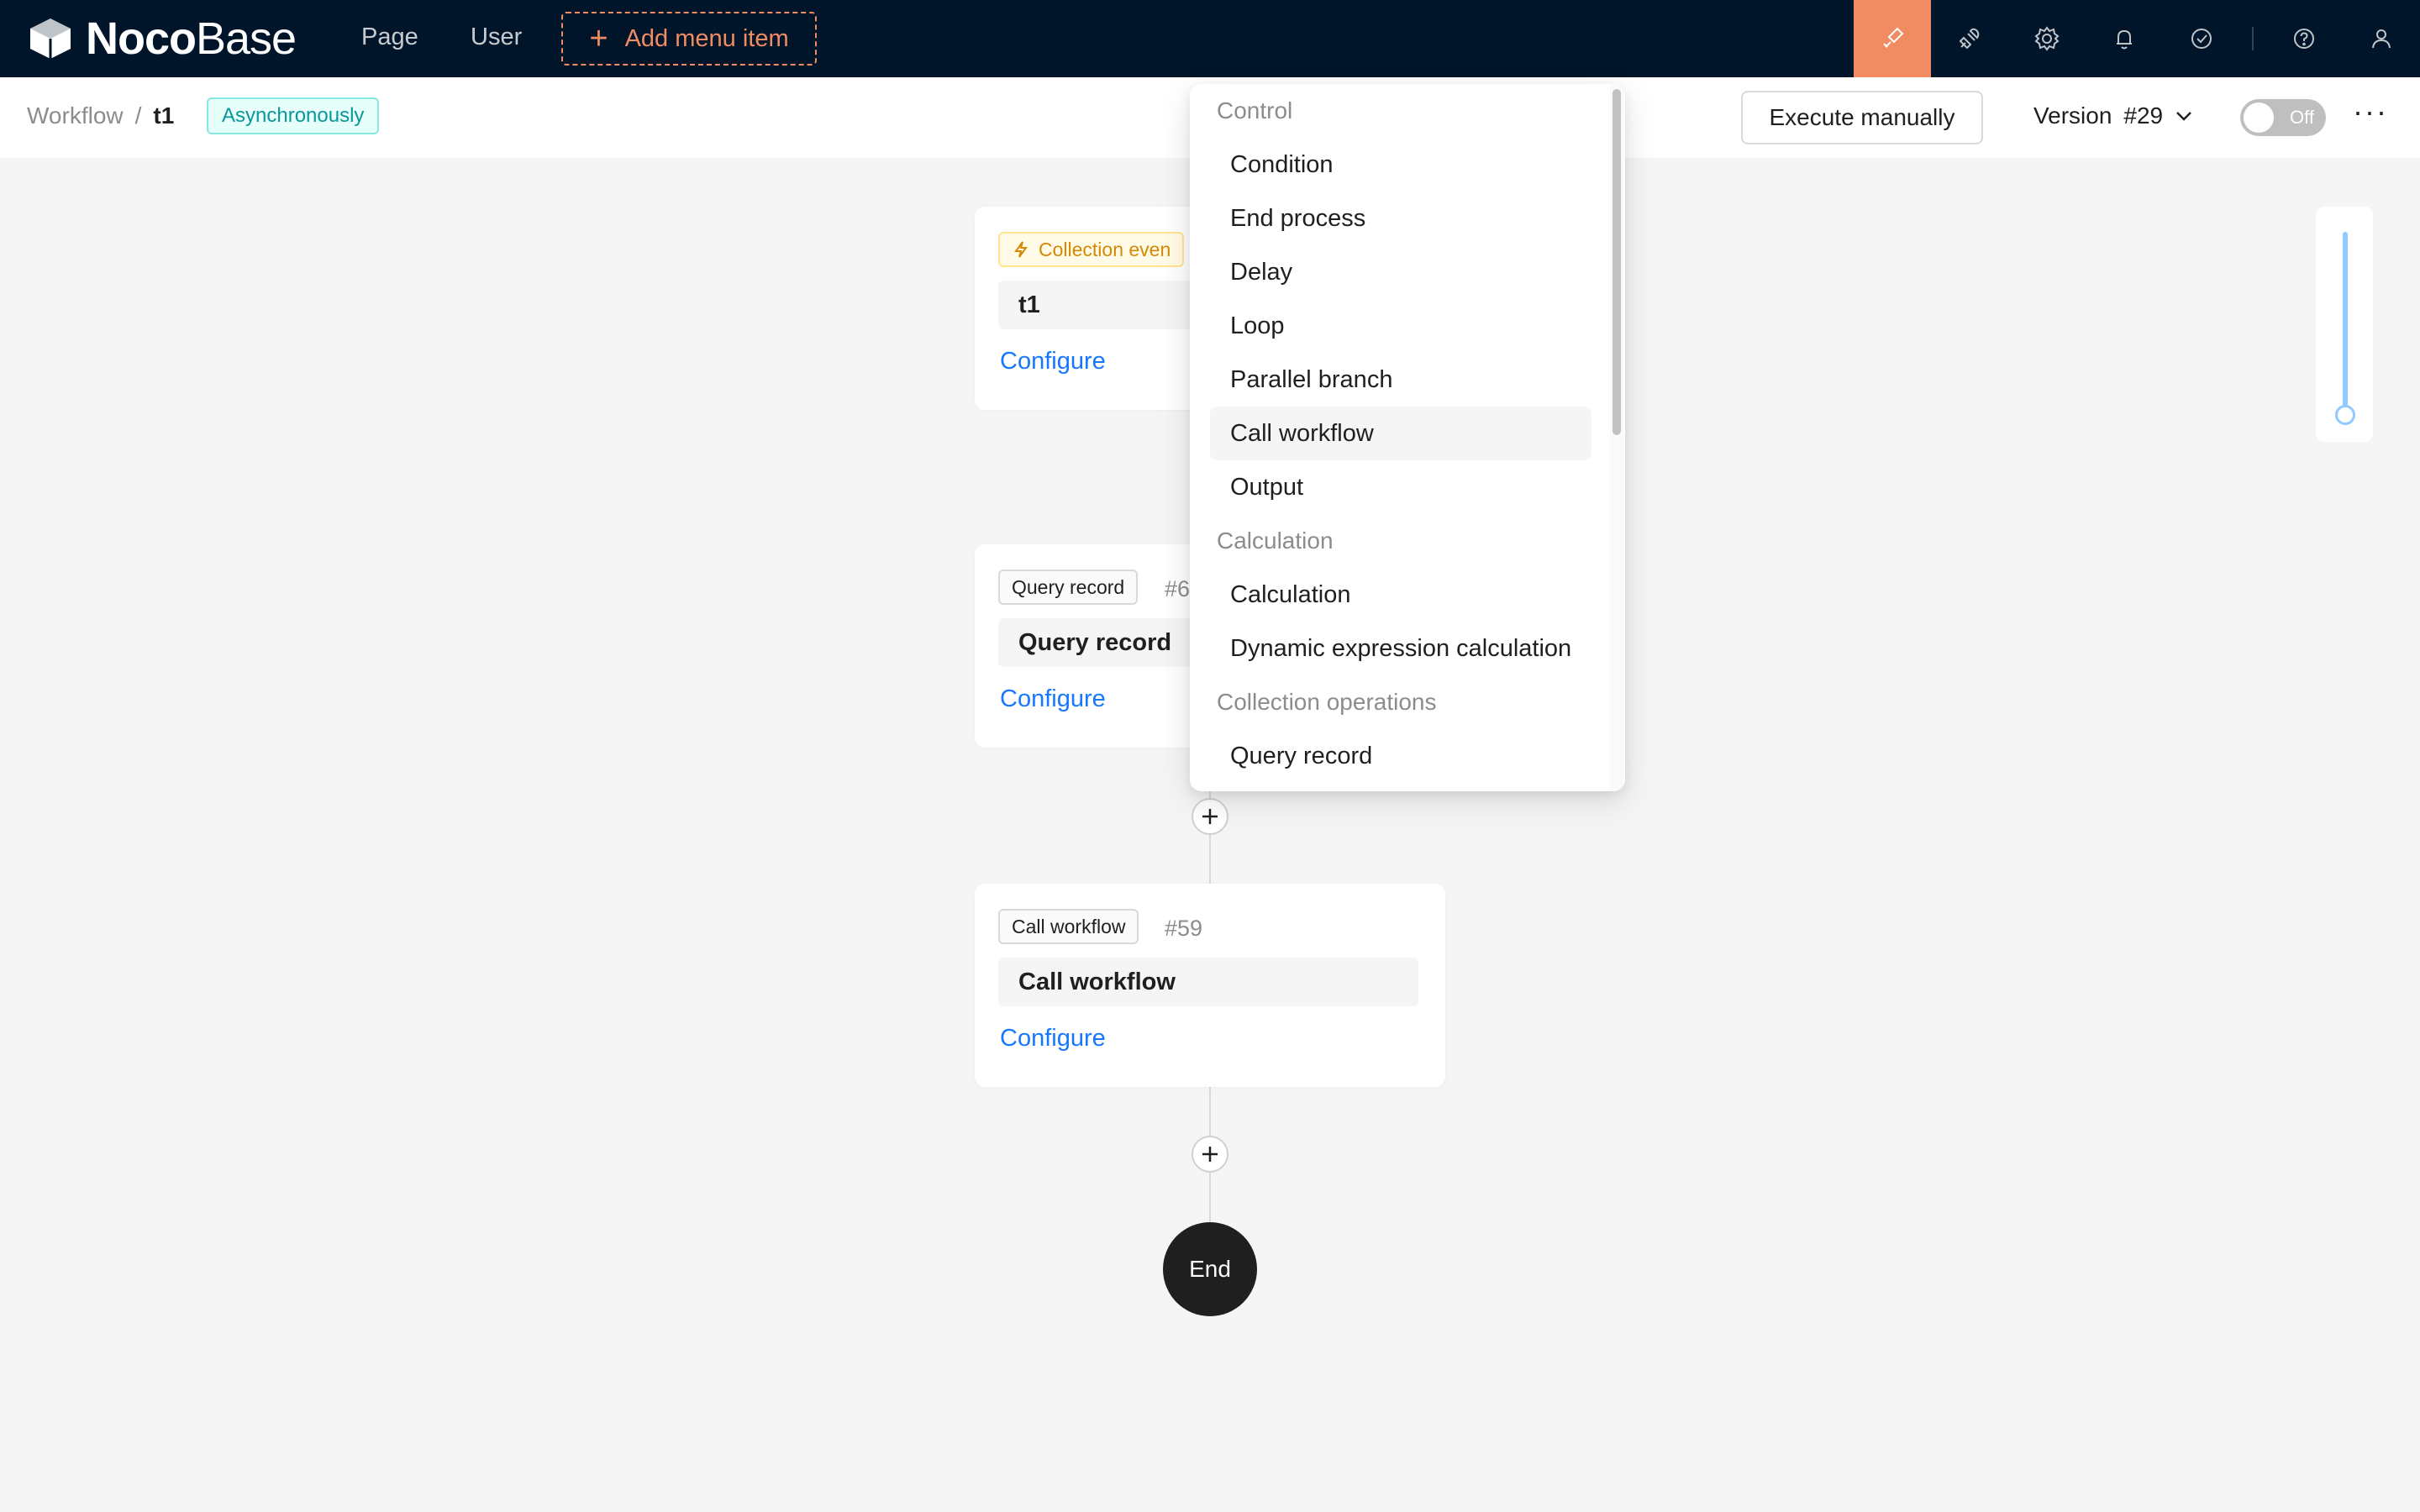 The width and height of the screenshot is (2420, 1512). I want to click on top-navigation-bar: NocoBase Page User + Add menu item, so click(1210, 38).